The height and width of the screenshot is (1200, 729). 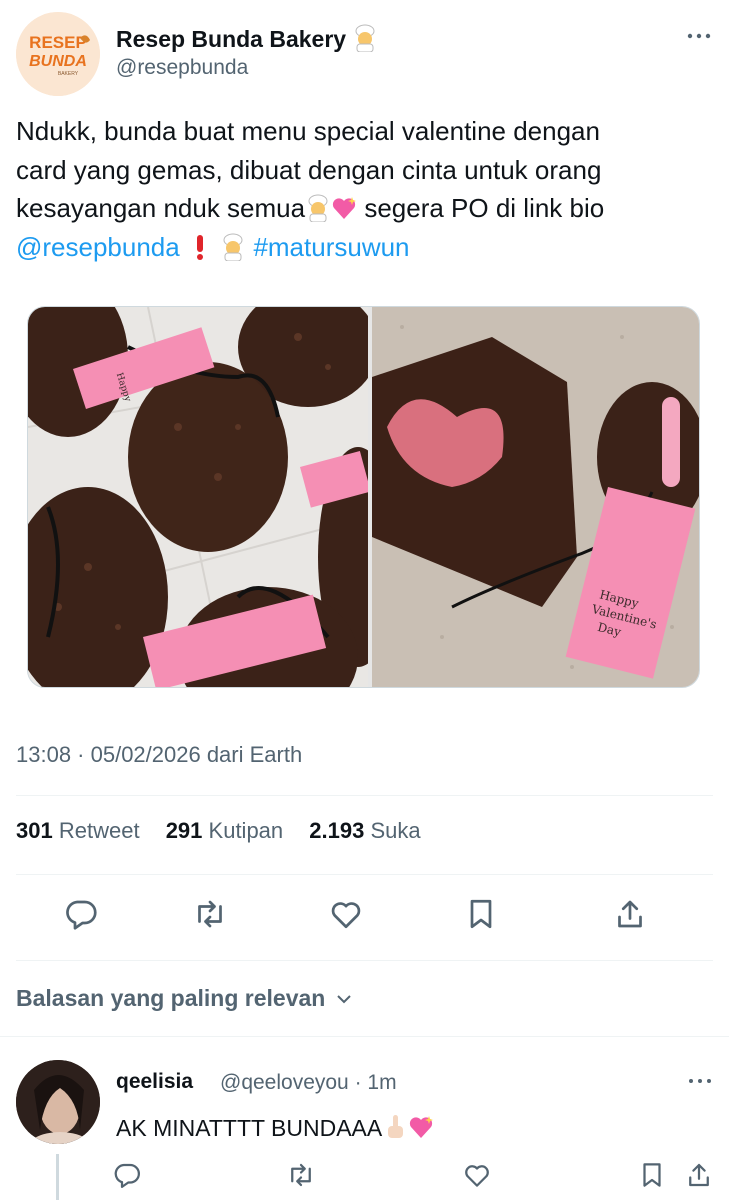 What do you see at coordinates (182, 68) in the screenshot?
I see `author-handle: @resepbunda` at bounding box center [182, 68].